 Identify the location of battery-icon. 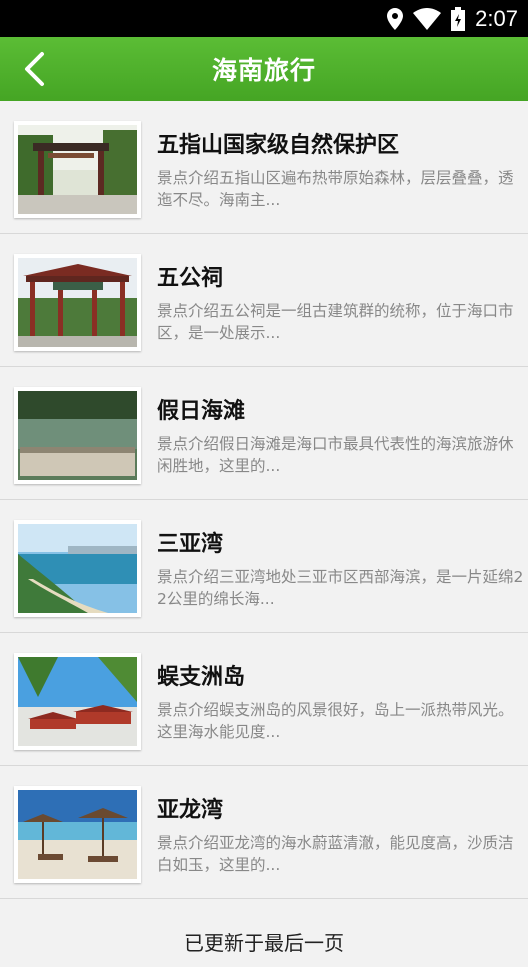
(458, 18).